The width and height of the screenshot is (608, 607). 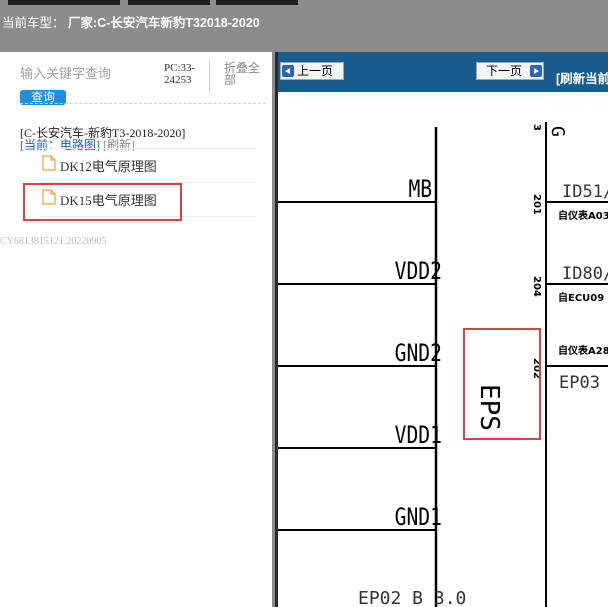 I want to click on vehicle-label: 当前车型：, so click(x=33, y=23).